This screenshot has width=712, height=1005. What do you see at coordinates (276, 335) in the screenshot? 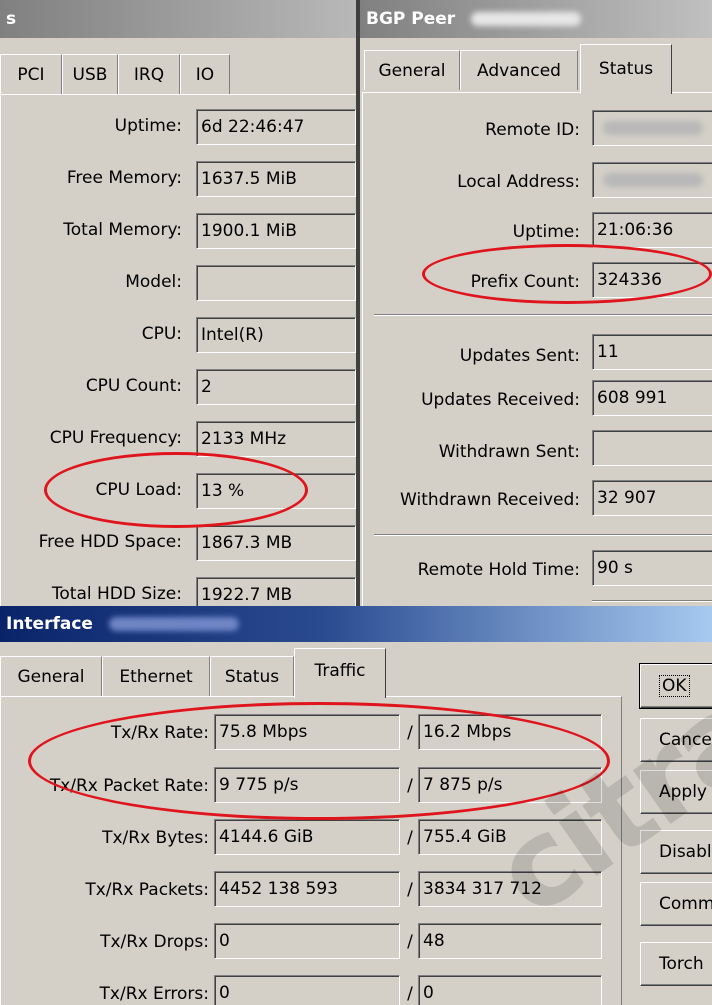
I see `cpu-field: Intel(R)` at bounding box center [276, 335].